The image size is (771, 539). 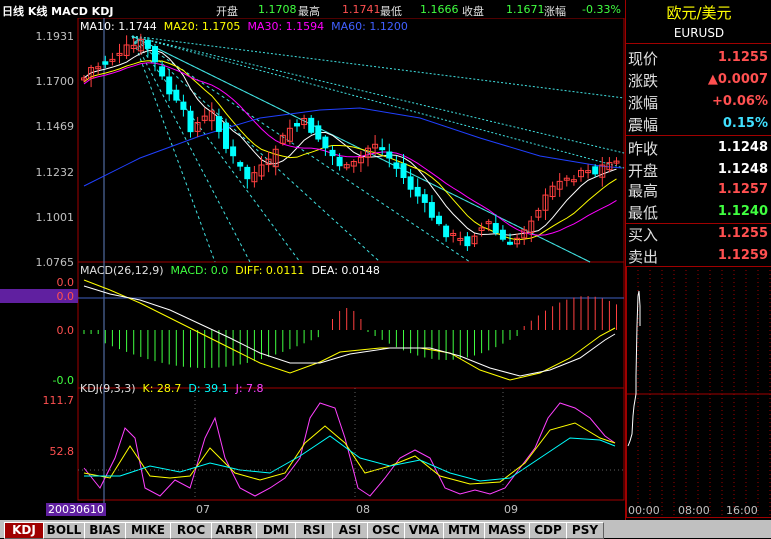 I want to click on quote-label: 买入, so click(x=643, y=234).